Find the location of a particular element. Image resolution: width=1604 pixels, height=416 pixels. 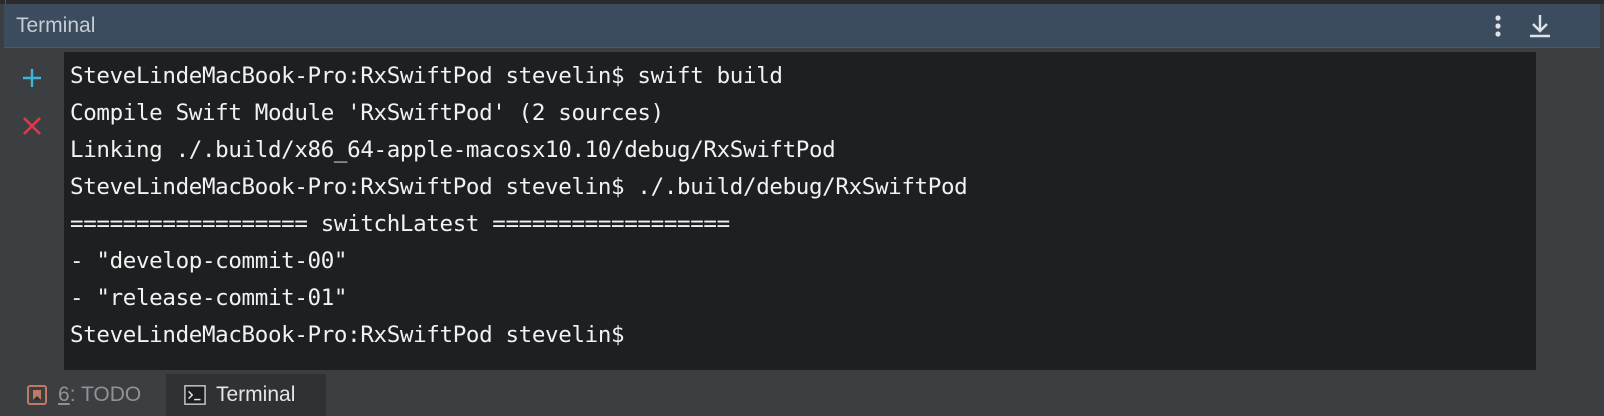

terminal-side-toolbar is located at coordinates (32, 211).